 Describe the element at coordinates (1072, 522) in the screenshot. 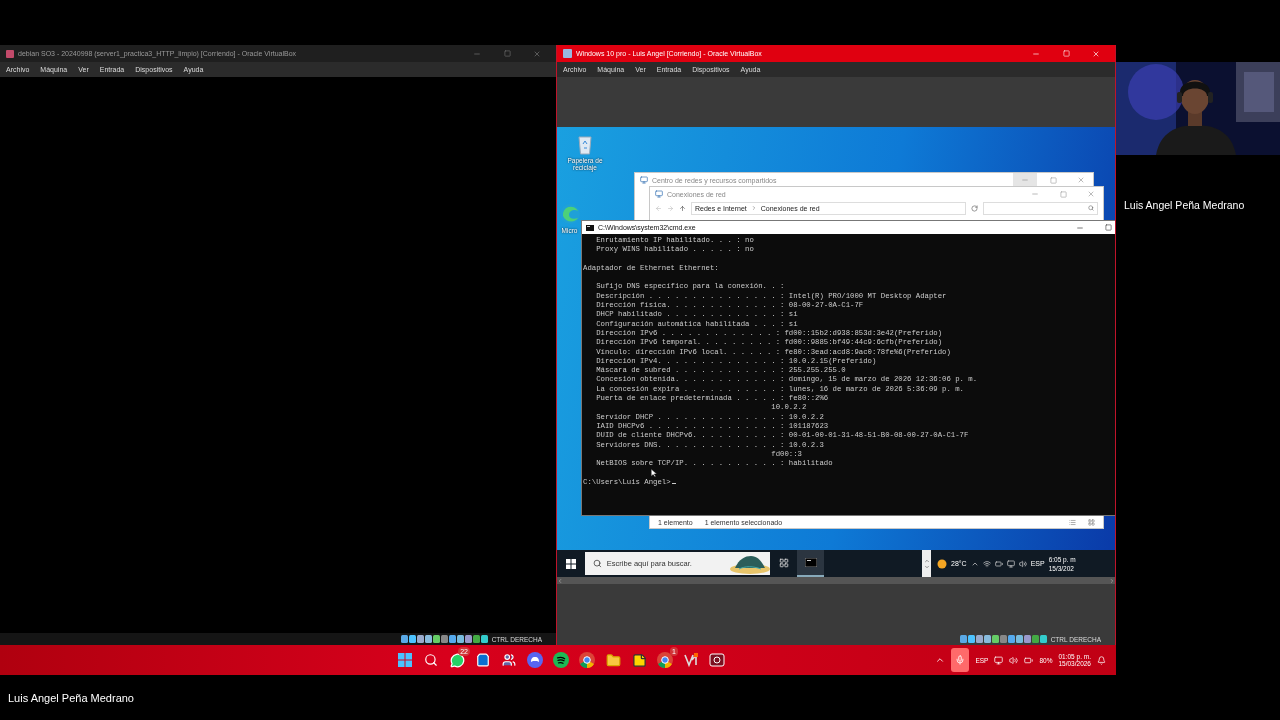

I see `details-view-icon` at that location.